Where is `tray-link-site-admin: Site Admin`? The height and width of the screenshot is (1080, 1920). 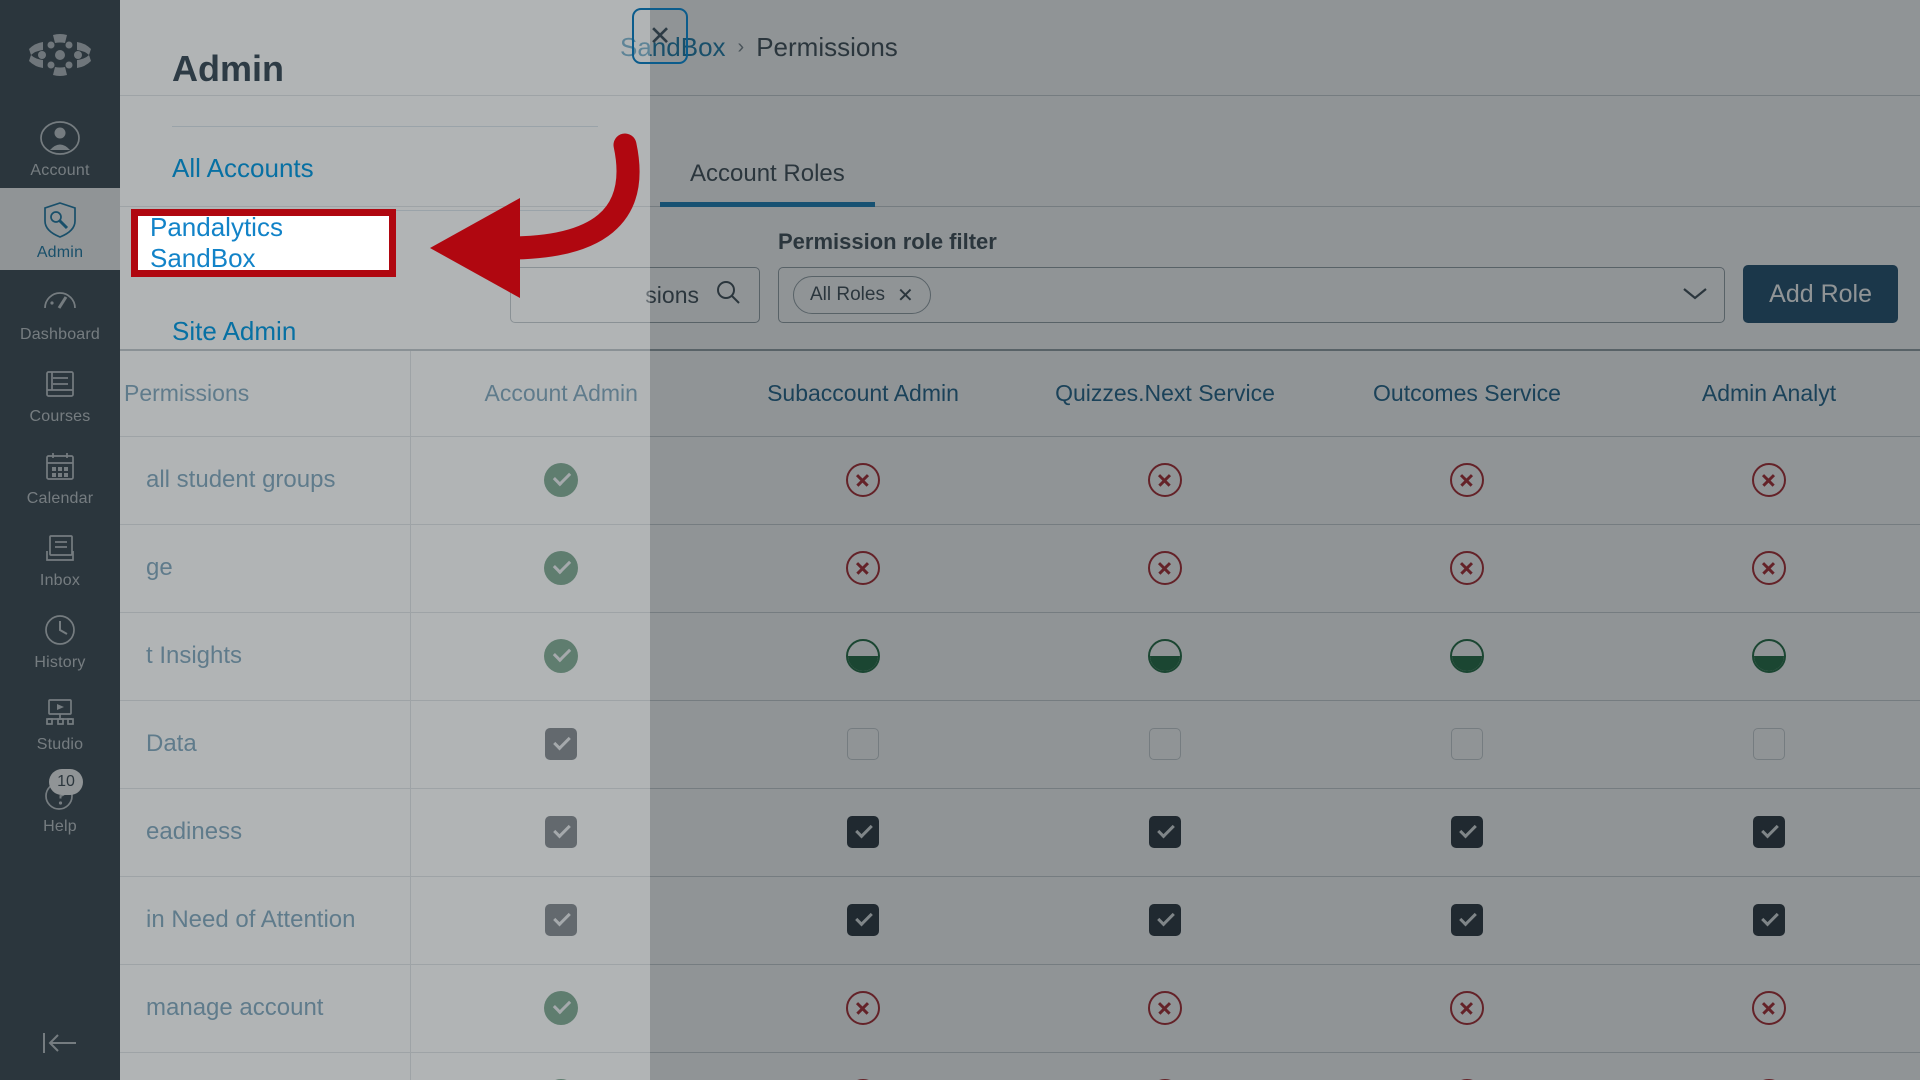 tray-link-site-admin: Site Admin is located at coordinates (385, 333).